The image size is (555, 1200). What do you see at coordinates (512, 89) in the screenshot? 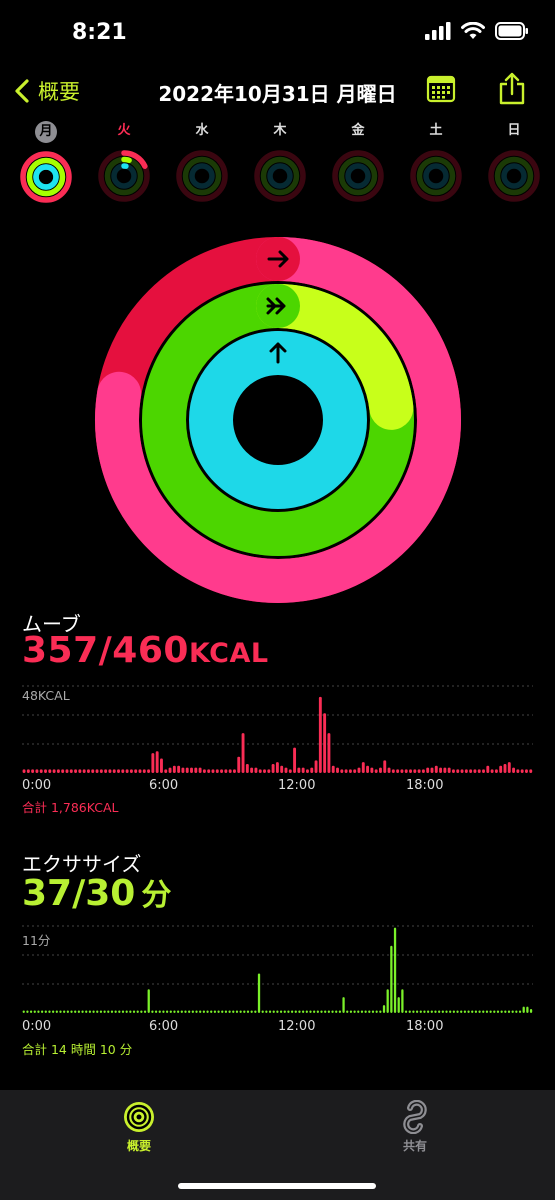
I see `share-icon` at bounding box center [512, 89].